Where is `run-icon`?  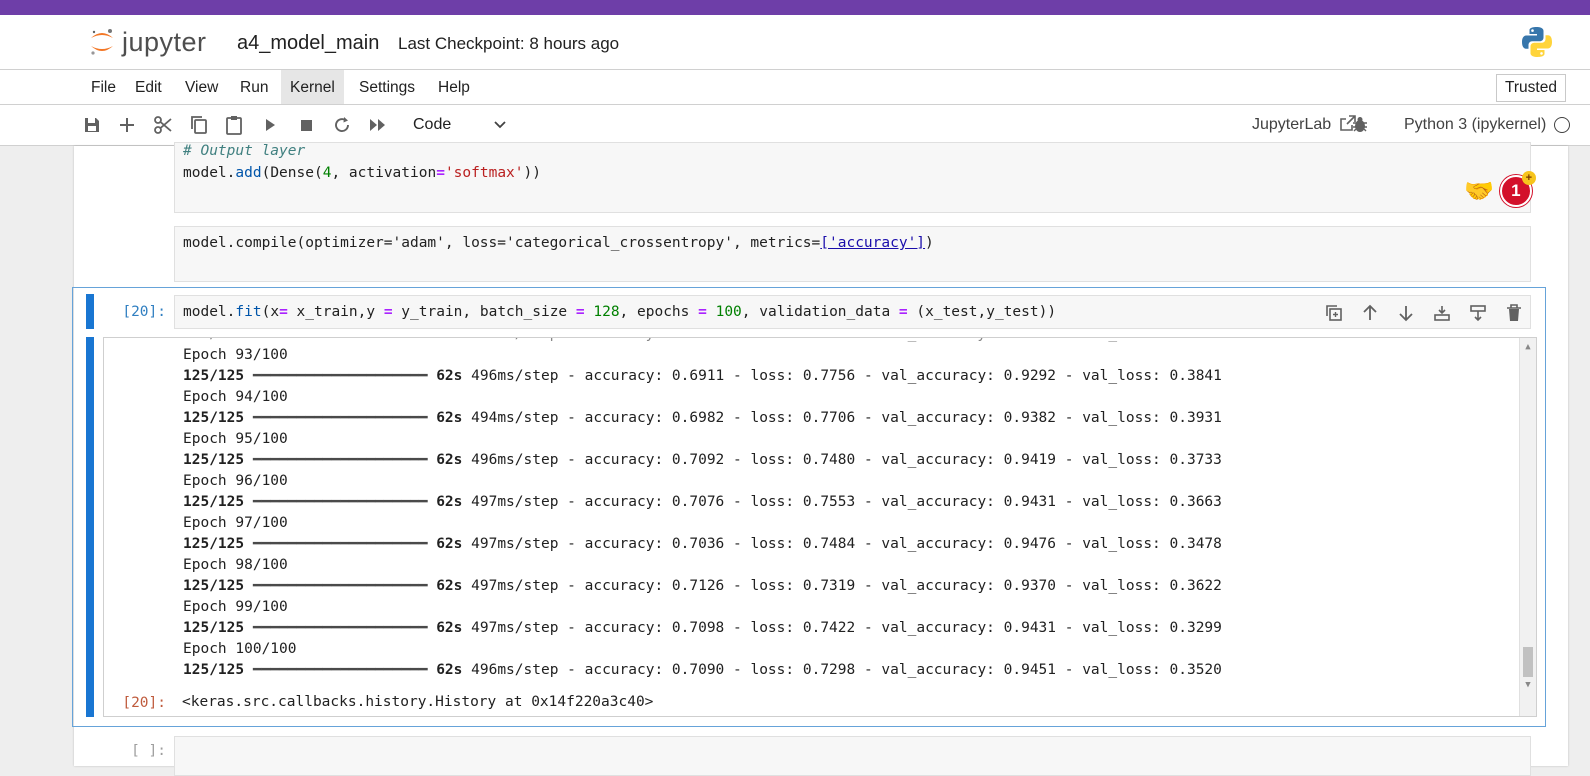 run-icon is located at coordinates (270, 125).